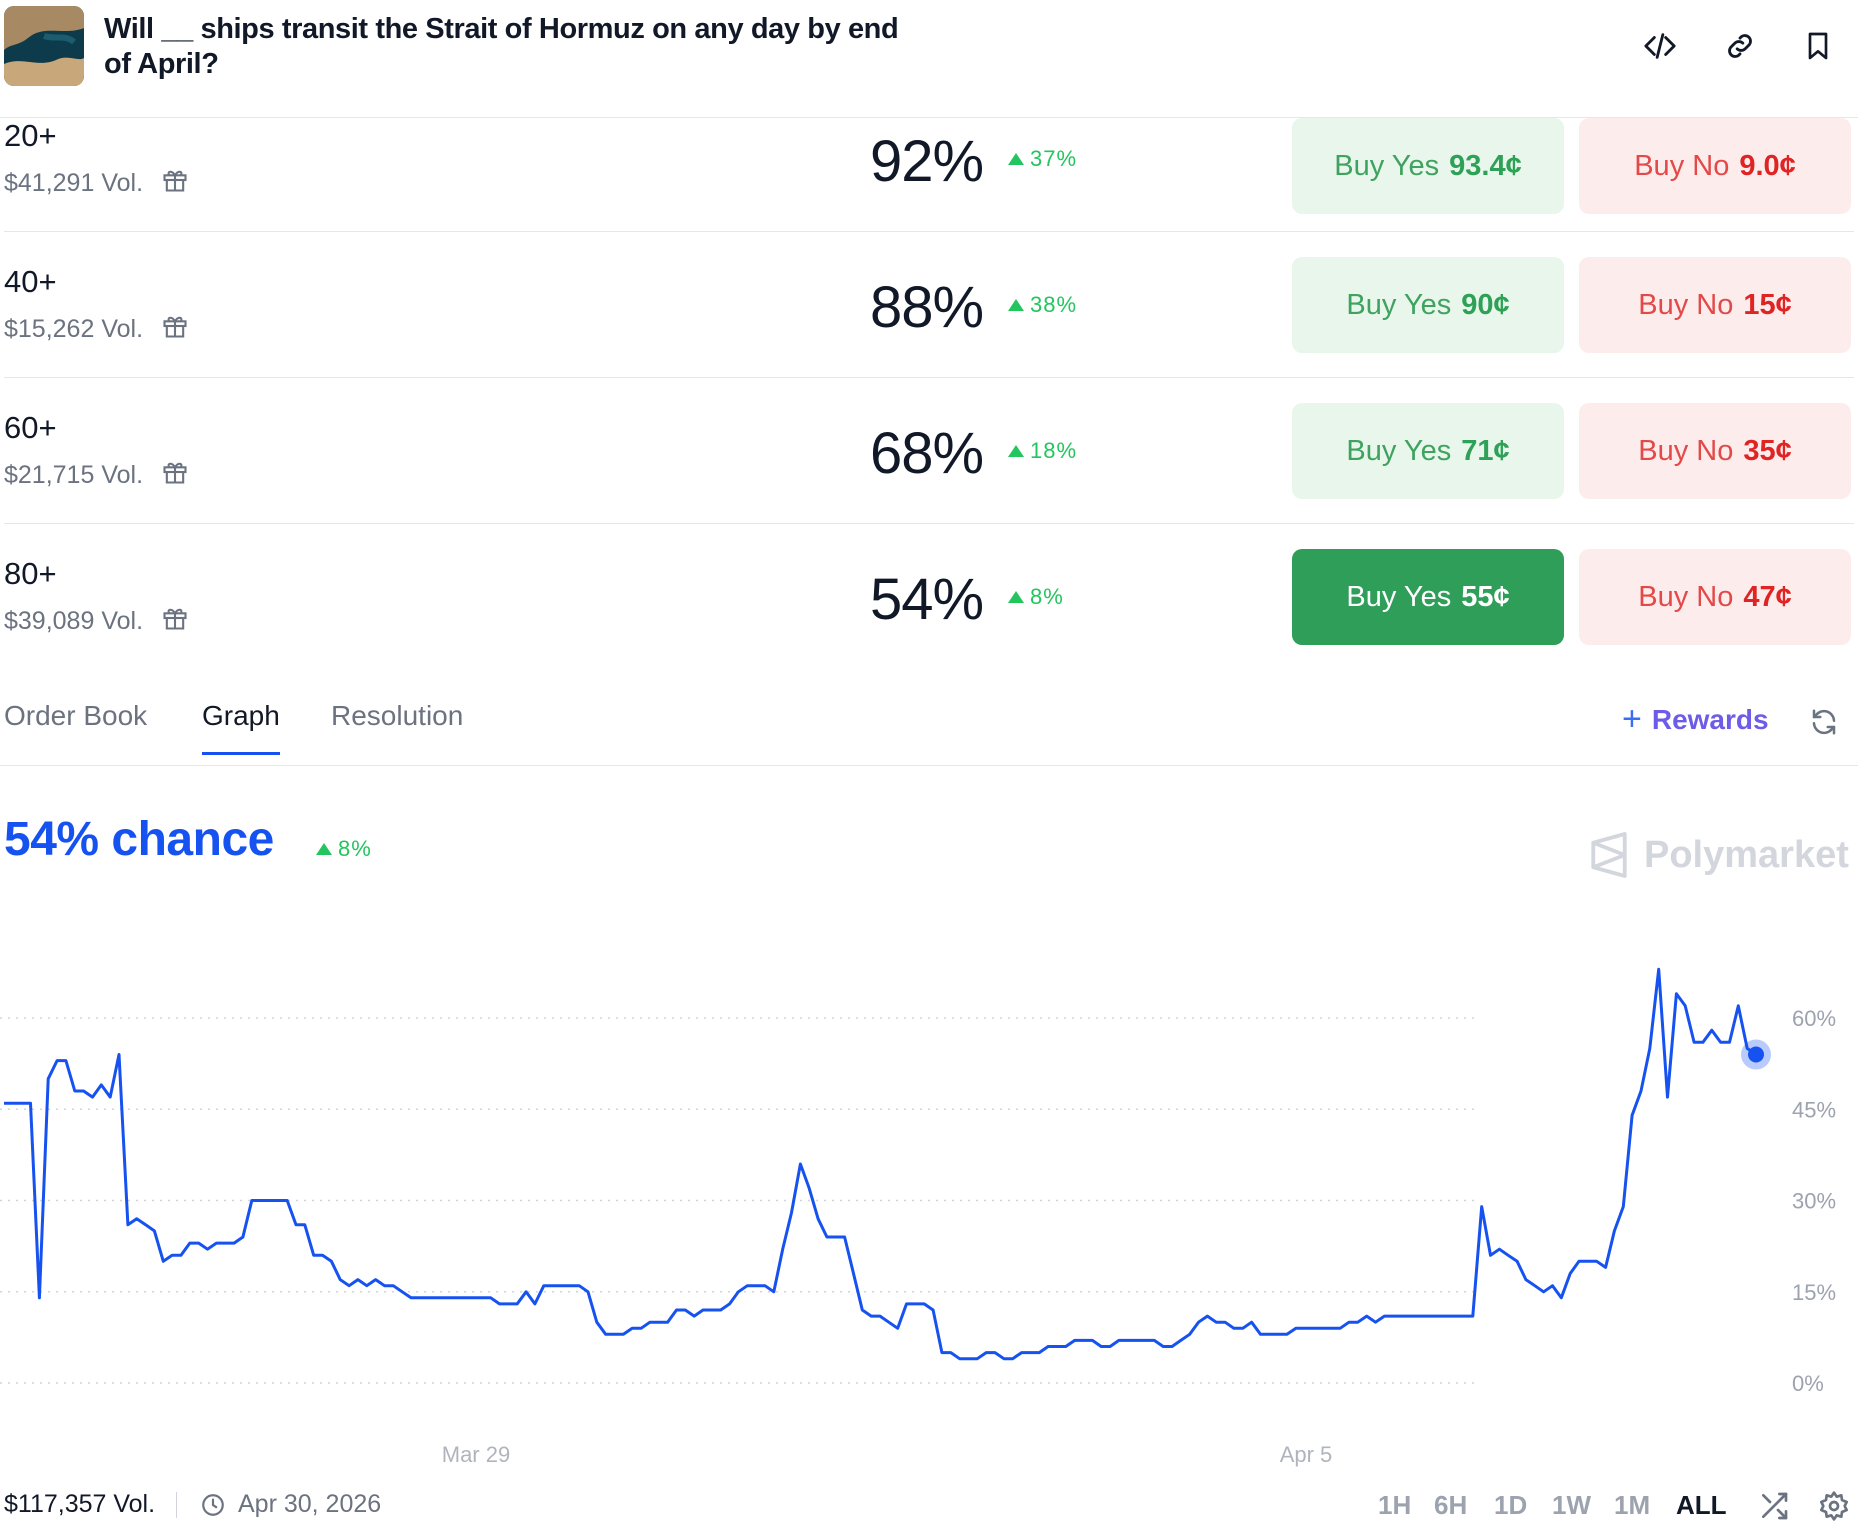  I want to click on range-1h: 1H, so click(1394, 1505).